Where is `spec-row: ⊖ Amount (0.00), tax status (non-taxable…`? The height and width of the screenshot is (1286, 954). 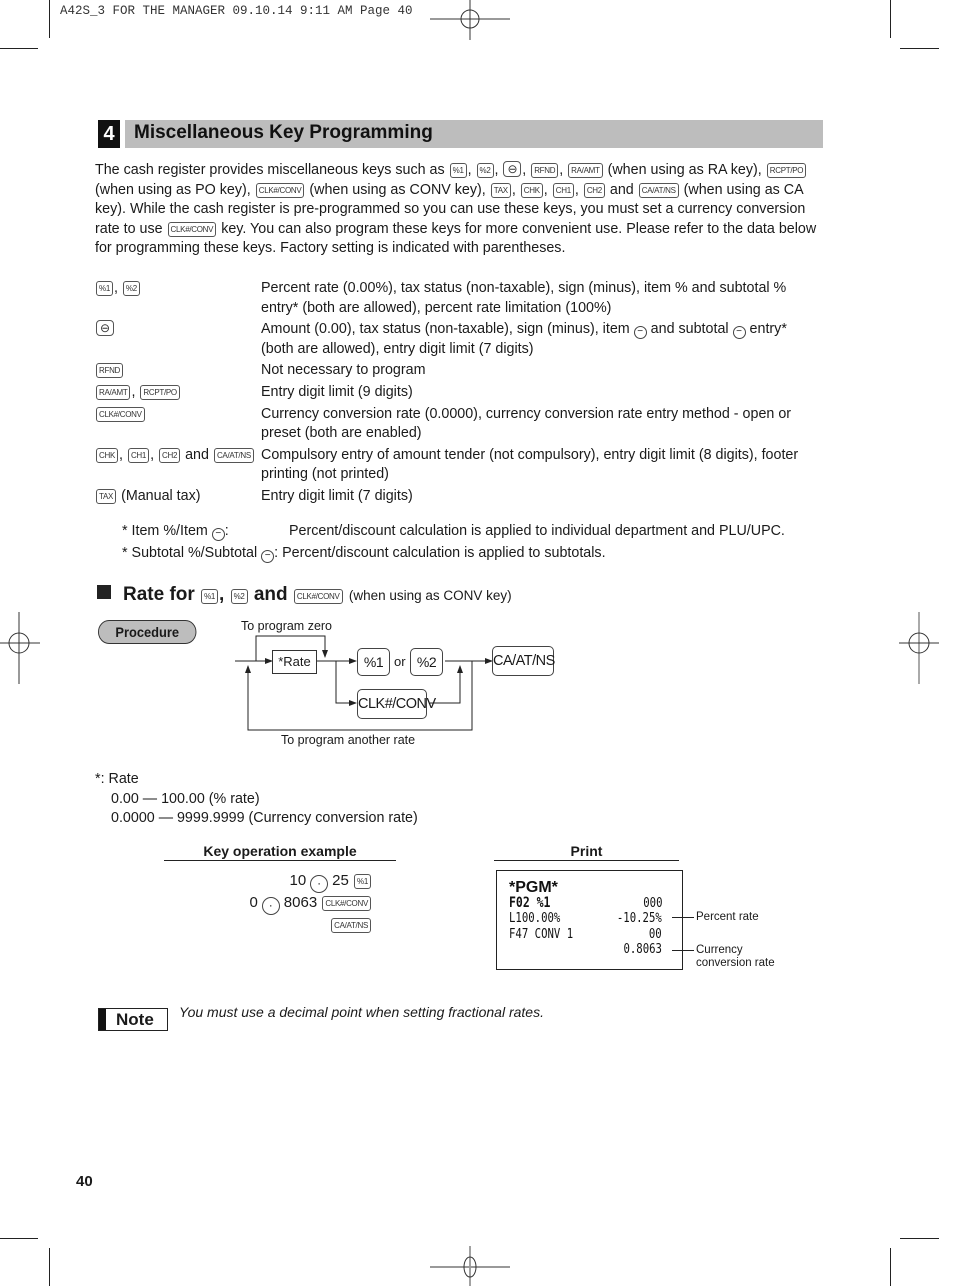 spec-row: ⊖ Amount (0.00), tax status (non-taxable… is located at coordinates (457, 339).